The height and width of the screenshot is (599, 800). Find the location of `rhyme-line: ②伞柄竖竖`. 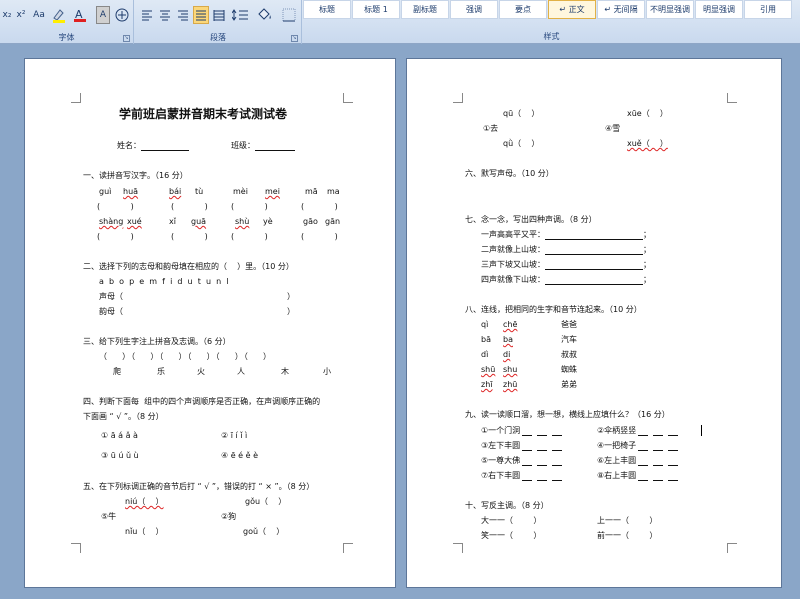

rhyme-line: ②伞柄竖竖 is located at coordinates (638, 431).